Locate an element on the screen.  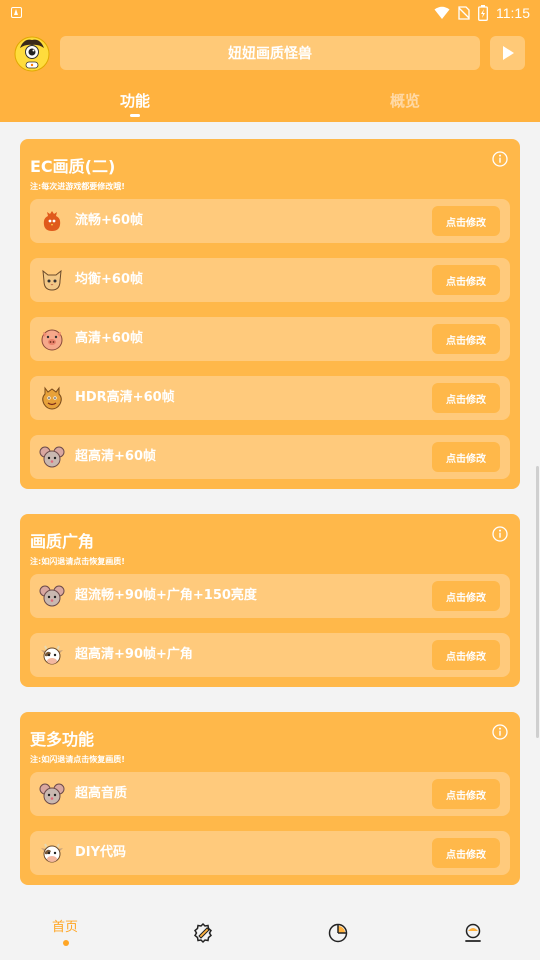
item-label: 超高清+90帧+广角 is located at coordinates (134, 654).